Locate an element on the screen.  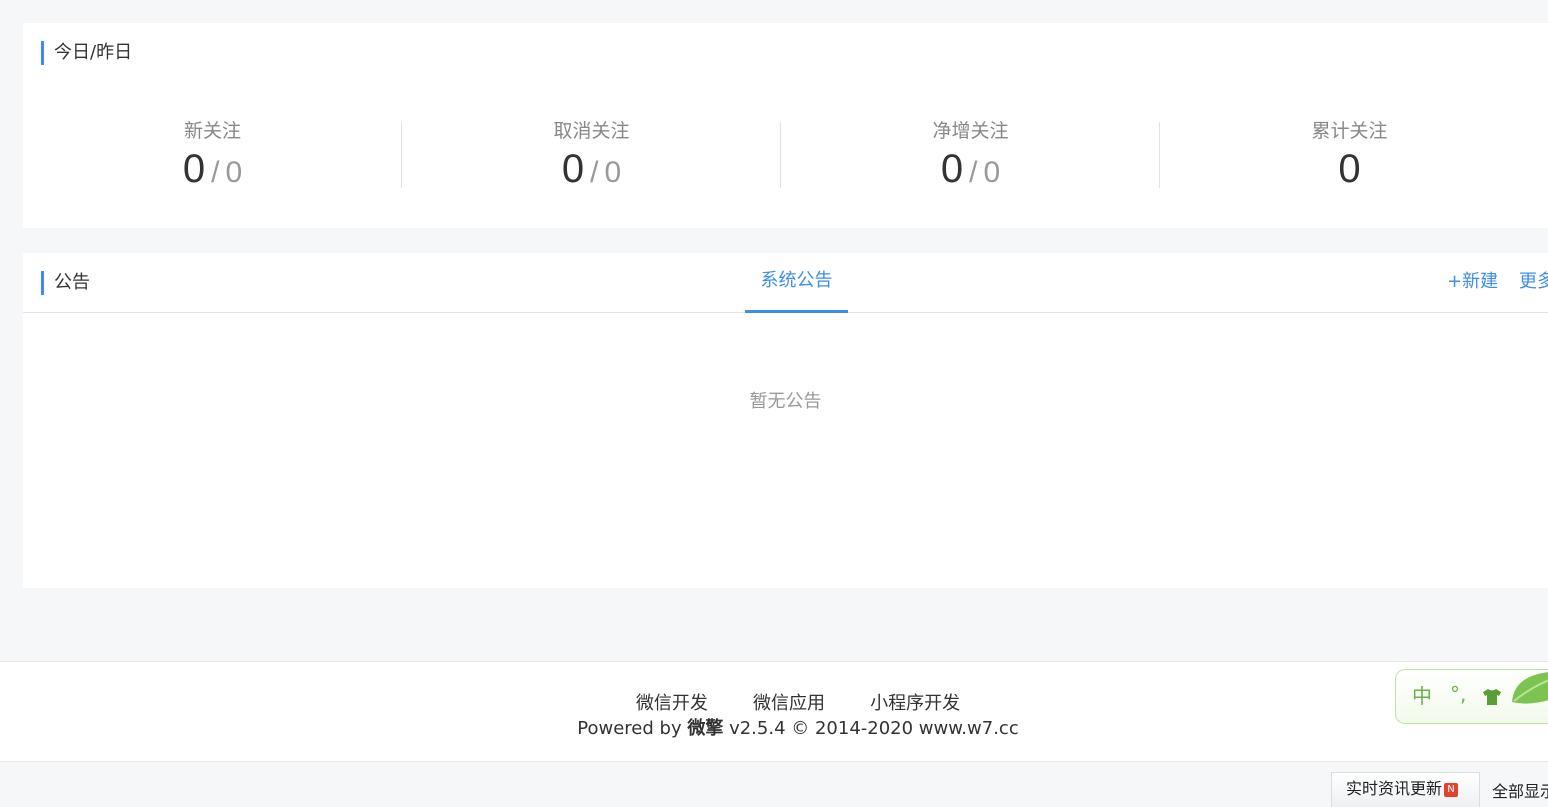
more-notice-link: 更多 is located at coordinates (1533, 282).